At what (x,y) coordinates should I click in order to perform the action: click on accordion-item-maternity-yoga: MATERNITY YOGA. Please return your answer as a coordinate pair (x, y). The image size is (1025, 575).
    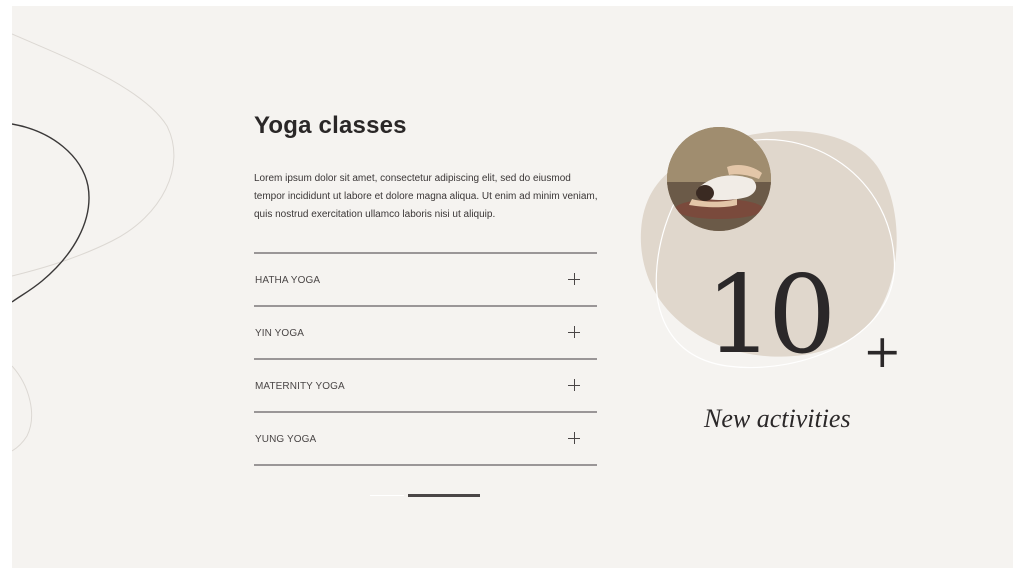
    Looking at the image, I should click on (425, 386).